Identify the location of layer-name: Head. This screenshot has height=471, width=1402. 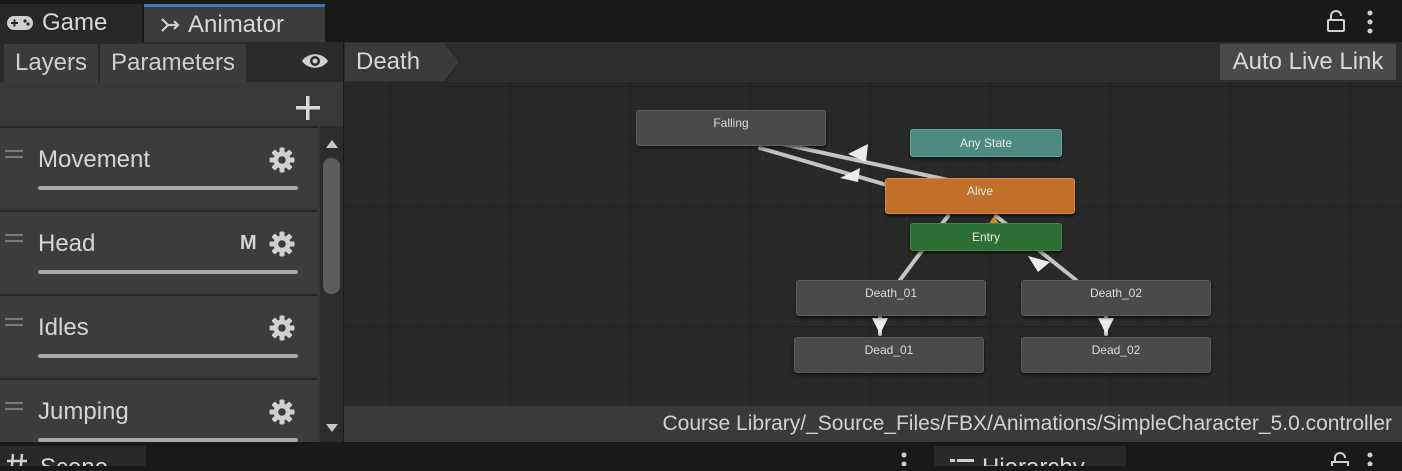
(67, 243).